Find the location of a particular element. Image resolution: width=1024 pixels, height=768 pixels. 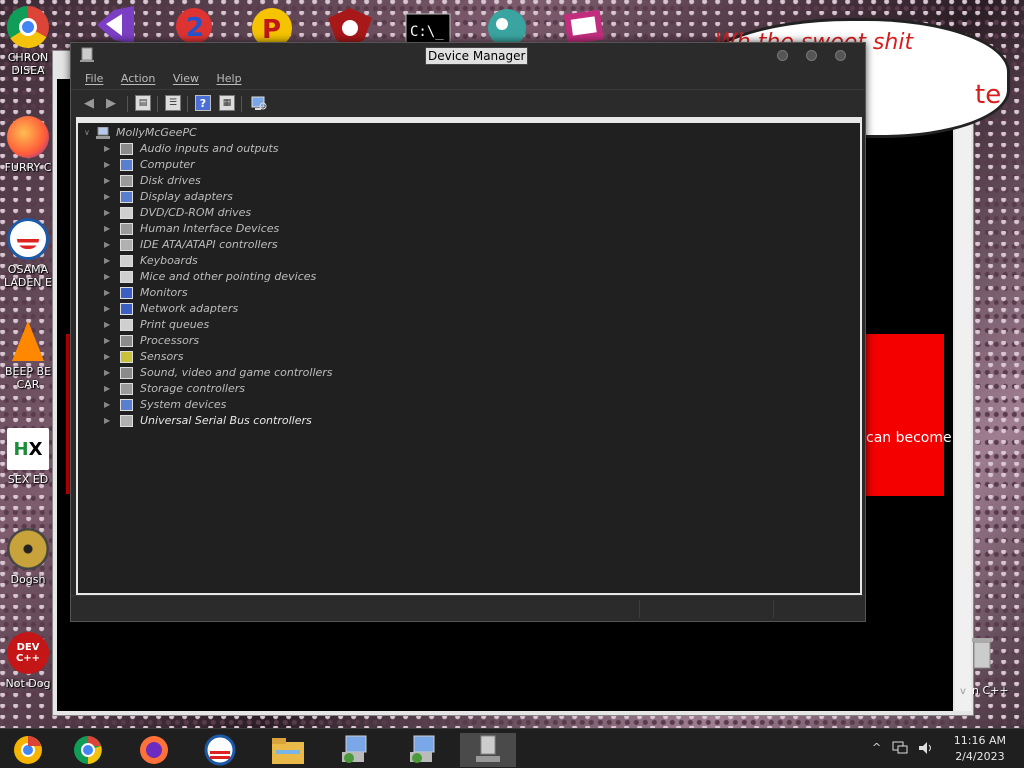

title-bar: Device Manager is located at coordinates (468, 56).